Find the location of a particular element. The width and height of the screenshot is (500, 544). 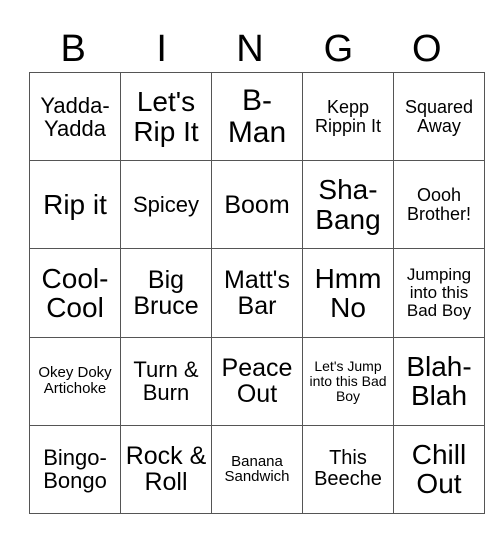

cell-text: This Beeche is located at coordinates (348, 469).